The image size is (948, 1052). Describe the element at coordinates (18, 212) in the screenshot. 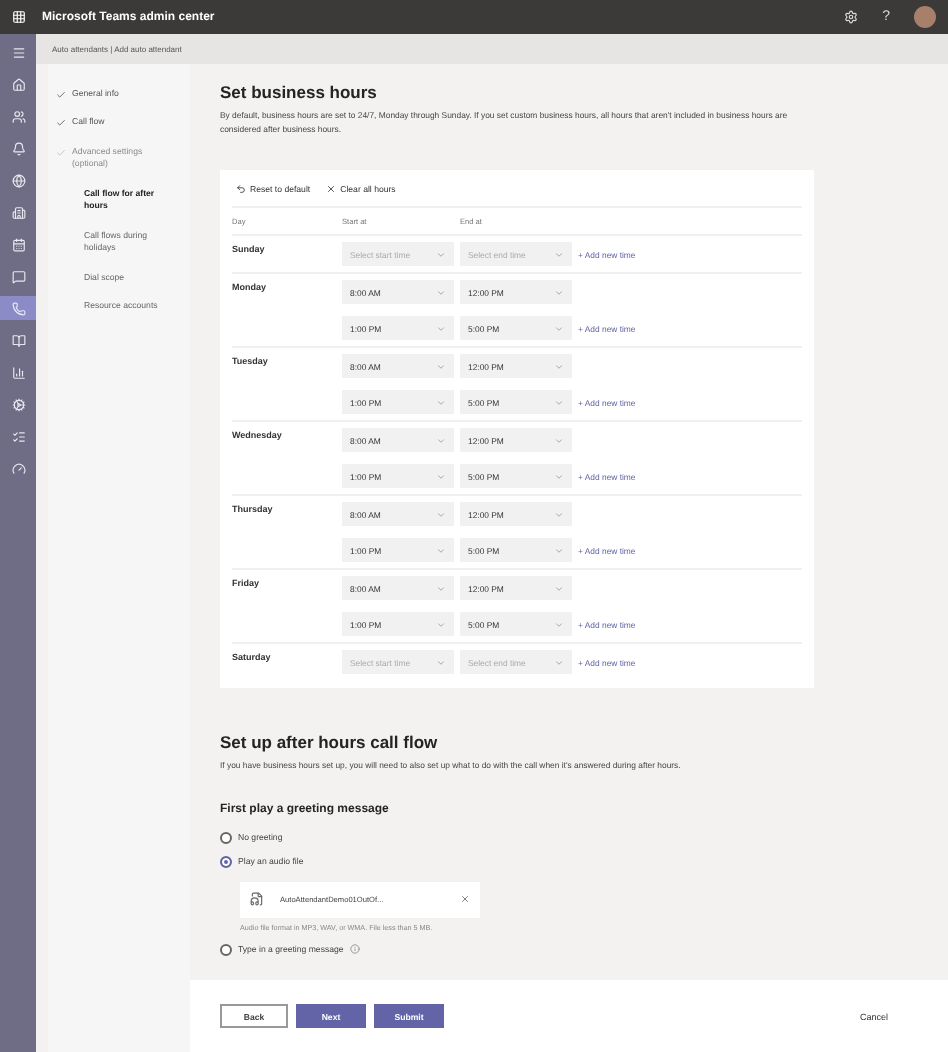

I see `building-icon` at that location.